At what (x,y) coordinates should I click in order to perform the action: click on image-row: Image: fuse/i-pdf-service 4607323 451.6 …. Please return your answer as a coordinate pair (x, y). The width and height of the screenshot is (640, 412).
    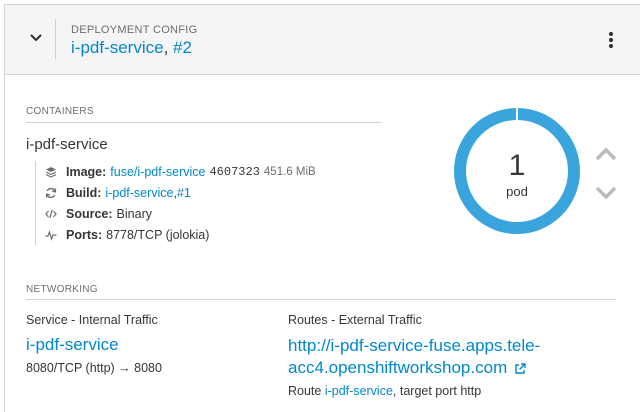
    Looking at the image, I should click on (199, 171).